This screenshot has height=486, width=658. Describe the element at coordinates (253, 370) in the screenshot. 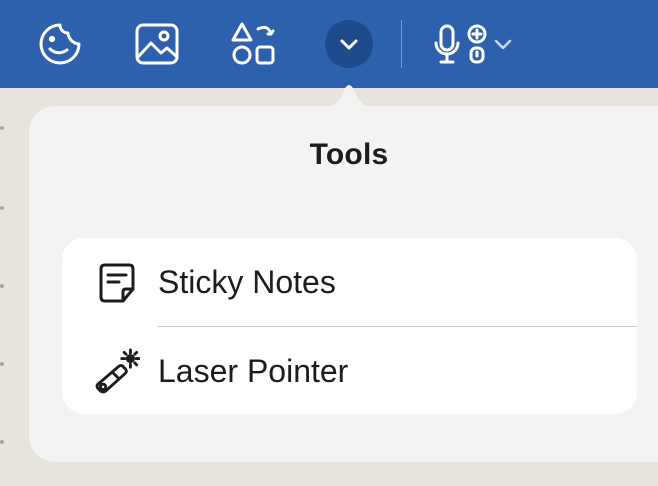

I see `laser-pointer-label: Laser Pointer` at that location.